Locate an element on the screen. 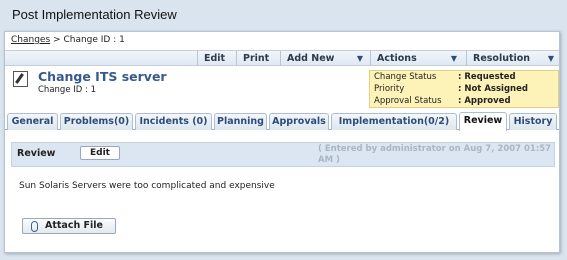 This screenshot has height=260, width=567. edit-document-icon is located at coordinates (20, 79).